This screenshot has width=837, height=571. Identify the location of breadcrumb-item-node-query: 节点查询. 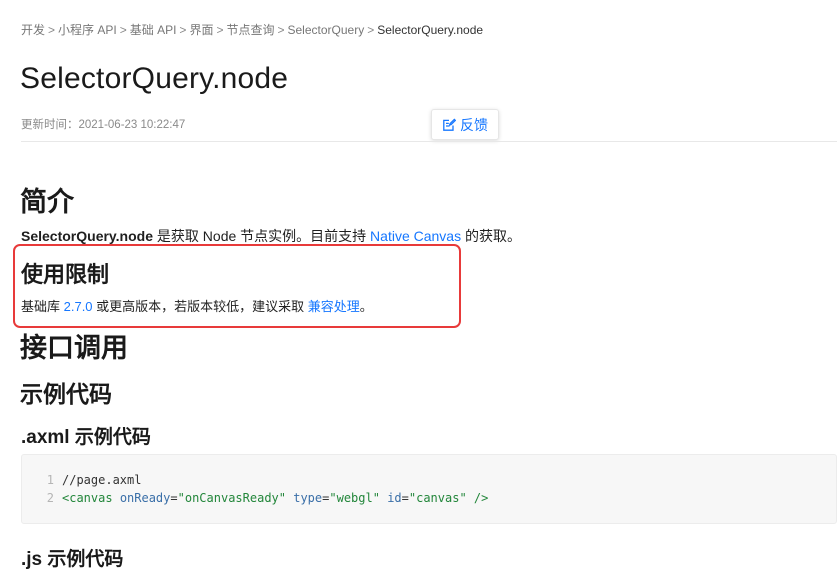
(250, 30).